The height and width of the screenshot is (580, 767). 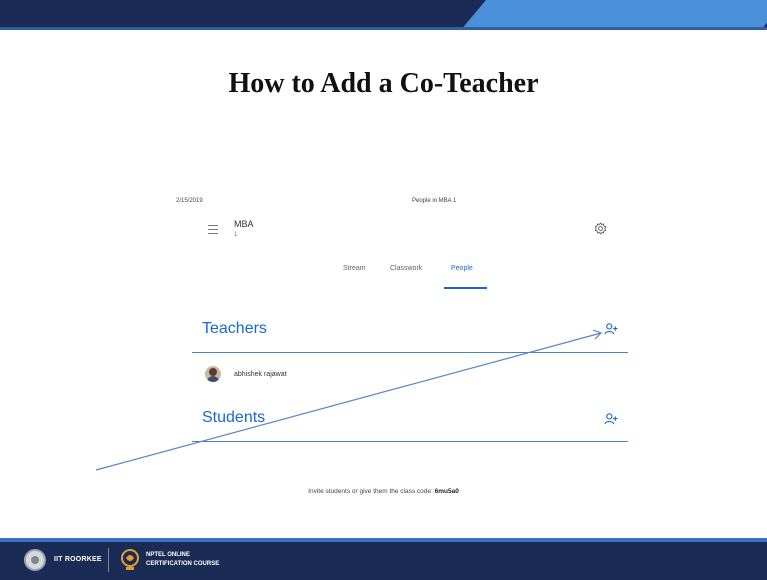 What do you see at coordinates (383, 540) in the screenshot?
I see `footer-strip` at bounding box center [383, 540].